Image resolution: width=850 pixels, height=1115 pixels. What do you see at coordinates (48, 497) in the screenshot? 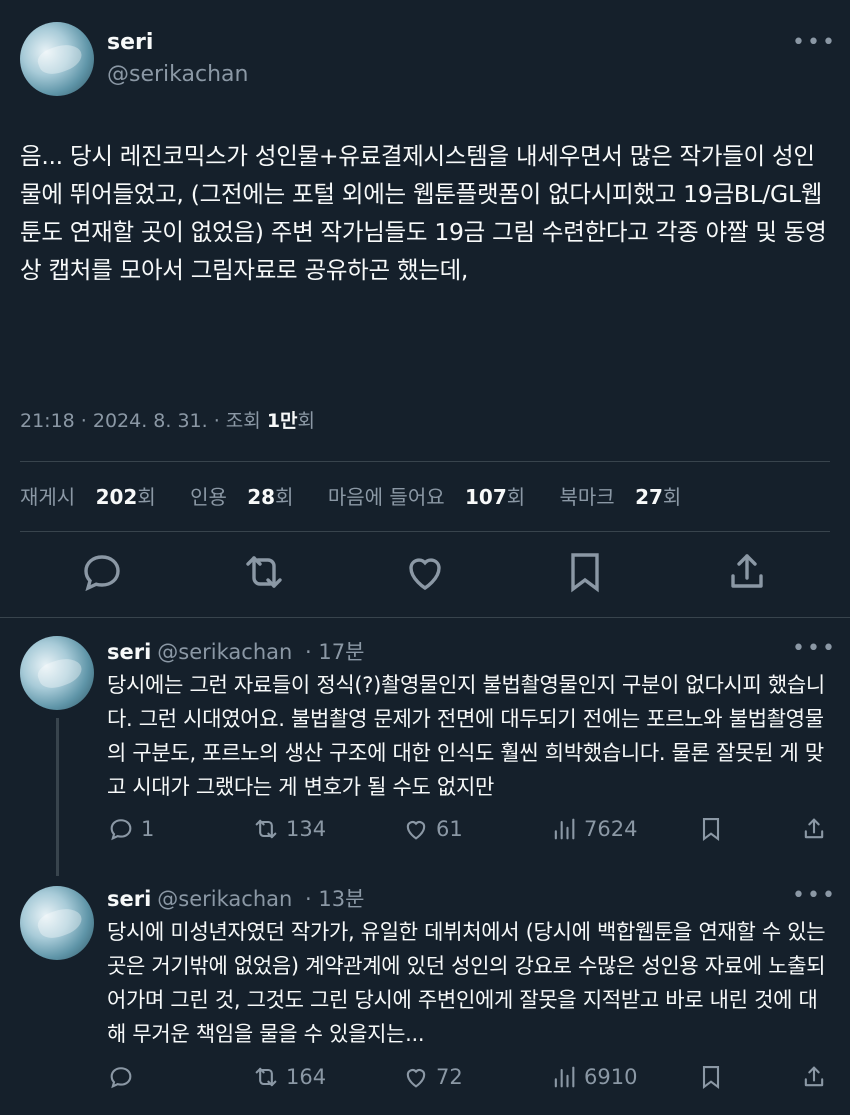
I see `retweet-label: 재게시` at bounding box center [48, 497].